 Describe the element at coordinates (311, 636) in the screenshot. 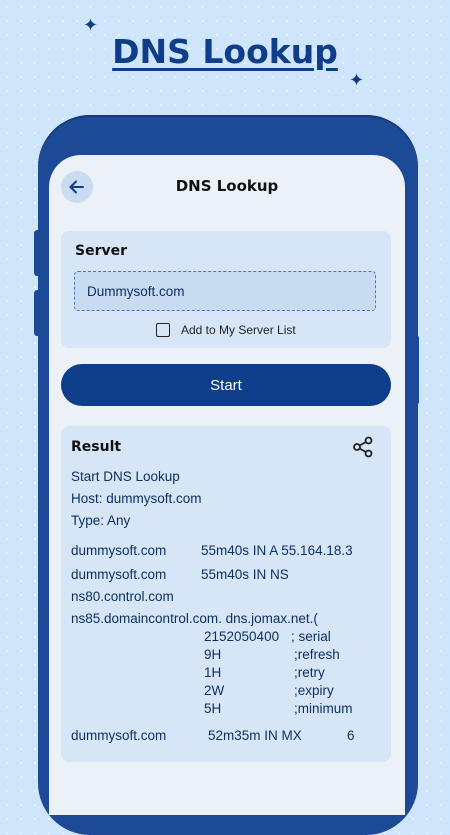

I see `soa-label: ; serial` at that location.